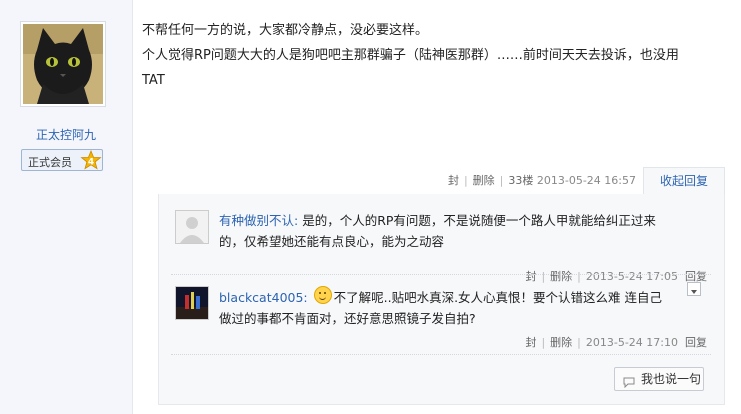  I want to click on say-something-button: 我也说一句, so click(659, 379).